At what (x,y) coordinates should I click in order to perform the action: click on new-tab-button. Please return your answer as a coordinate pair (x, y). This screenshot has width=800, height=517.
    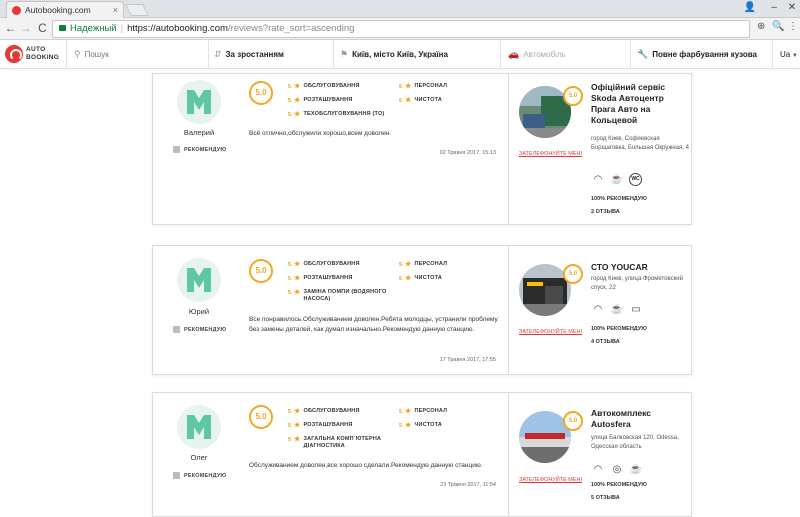
    Looking at the image, I should click on (137, 10).